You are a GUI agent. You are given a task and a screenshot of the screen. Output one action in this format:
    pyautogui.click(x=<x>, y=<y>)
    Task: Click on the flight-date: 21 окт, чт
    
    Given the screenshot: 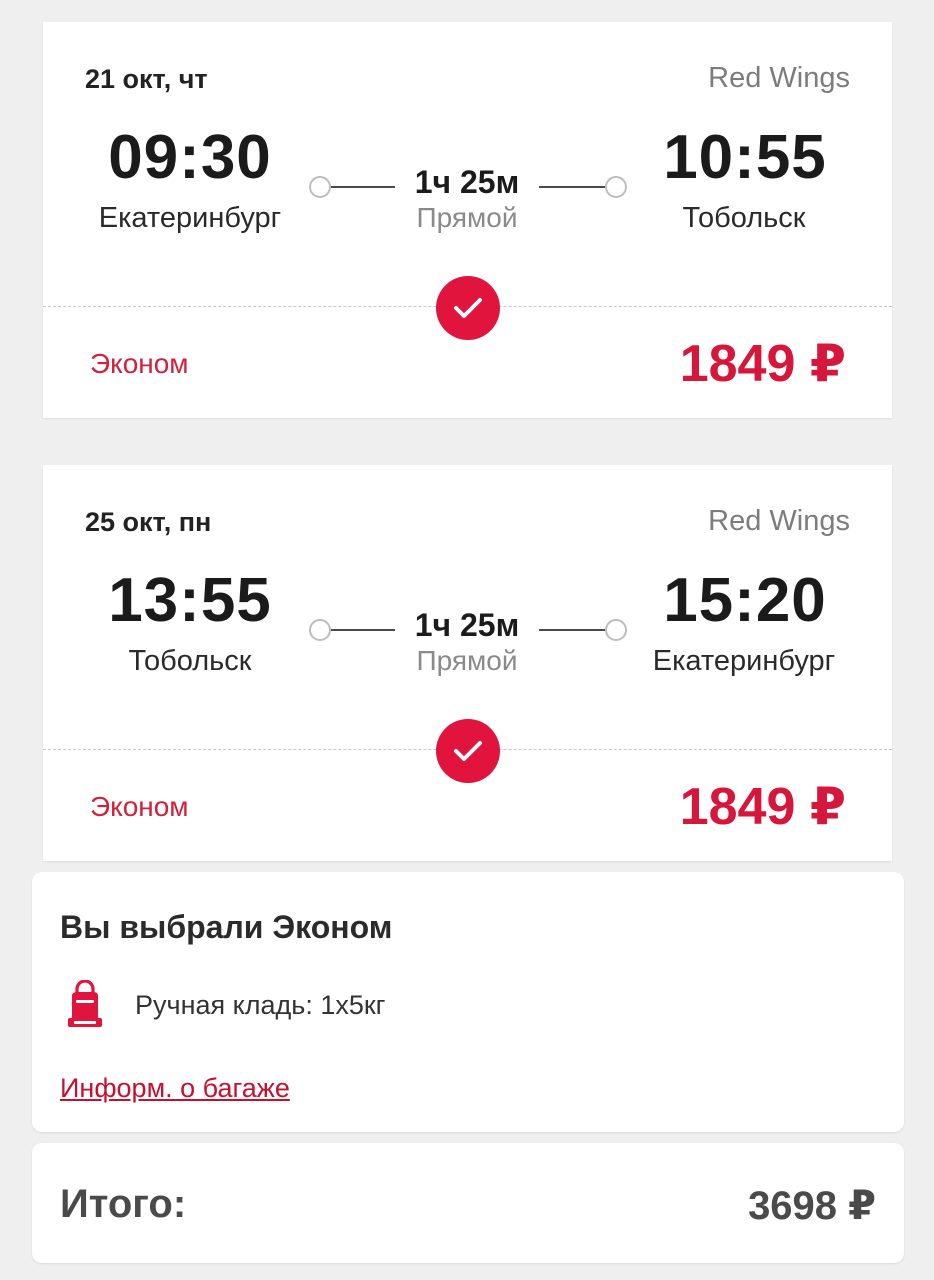 What is the action you would take?
    pyautogui.click(x=146, y=79)
    